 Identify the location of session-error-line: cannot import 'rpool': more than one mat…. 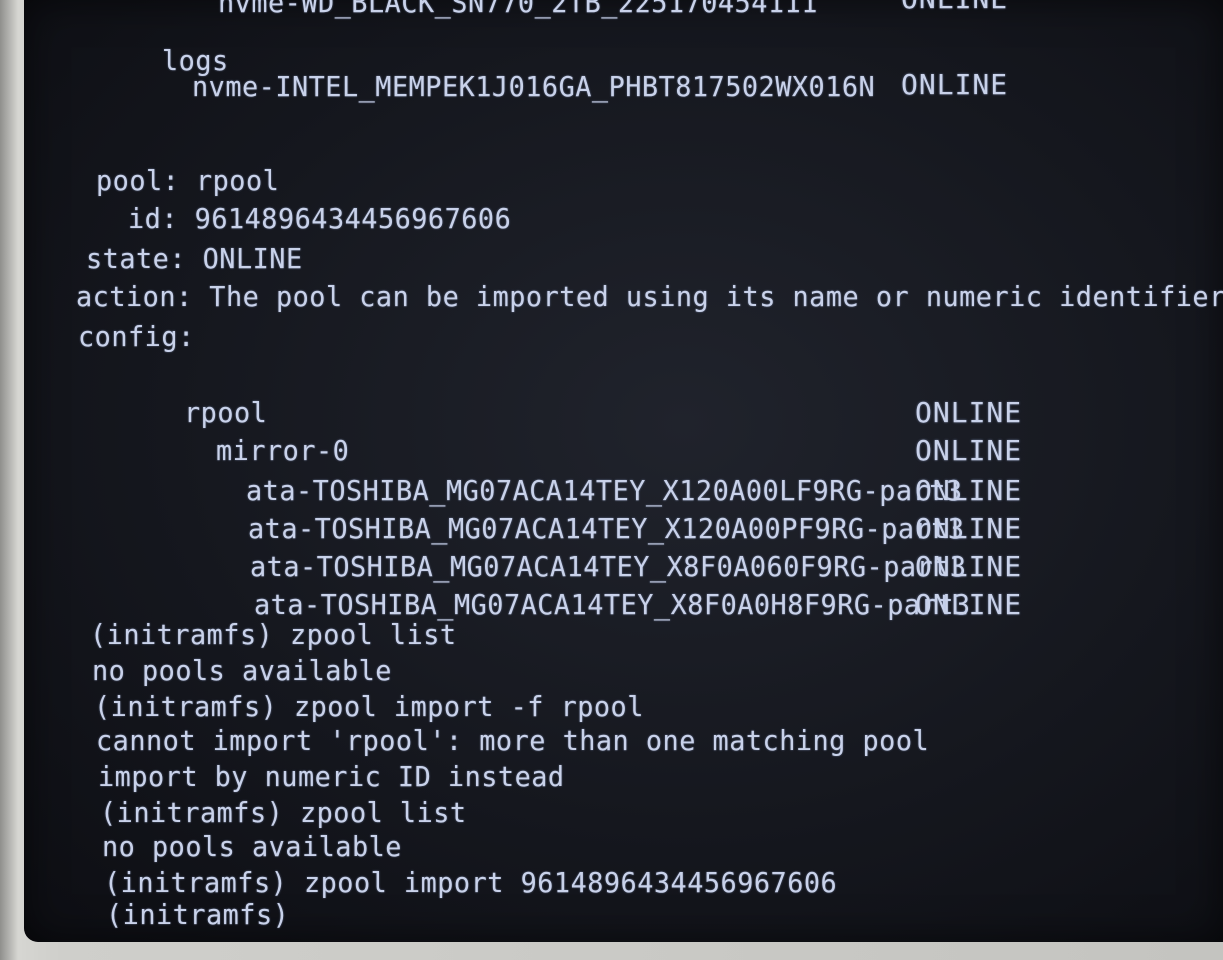
(513, 740).